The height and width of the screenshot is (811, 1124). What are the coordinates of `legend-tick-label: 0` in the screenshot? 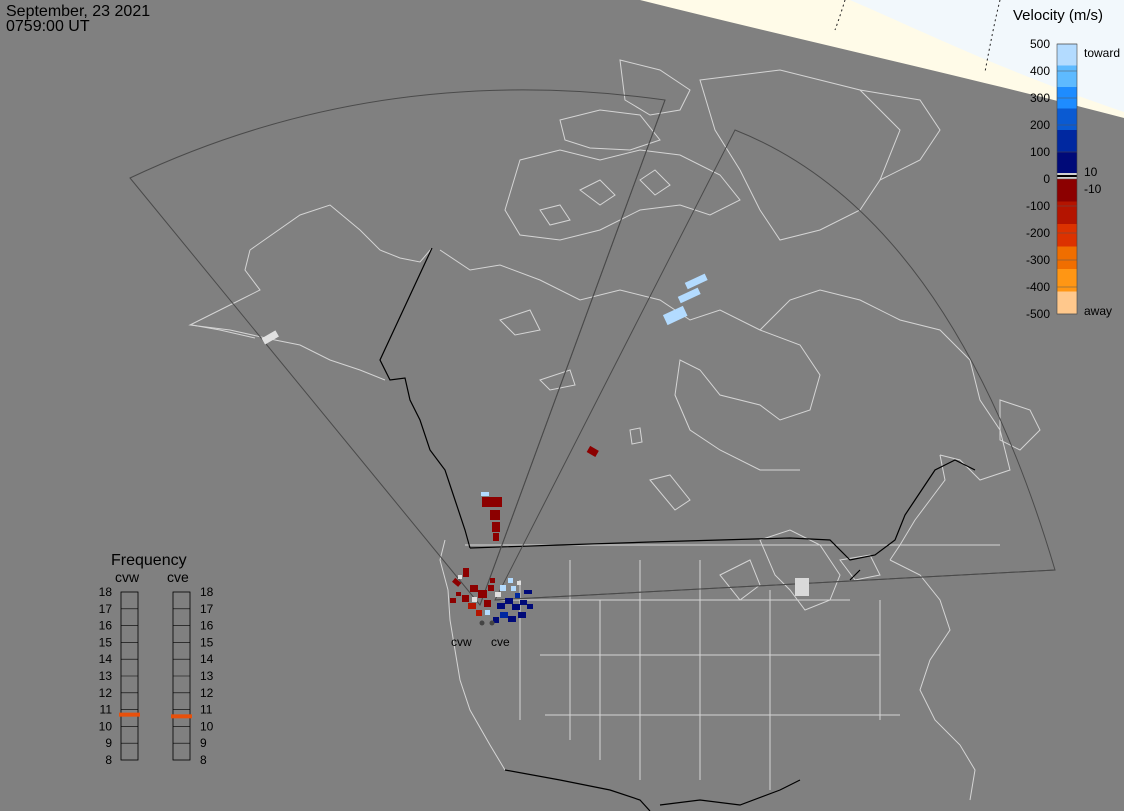 It's located at (1046, 179).